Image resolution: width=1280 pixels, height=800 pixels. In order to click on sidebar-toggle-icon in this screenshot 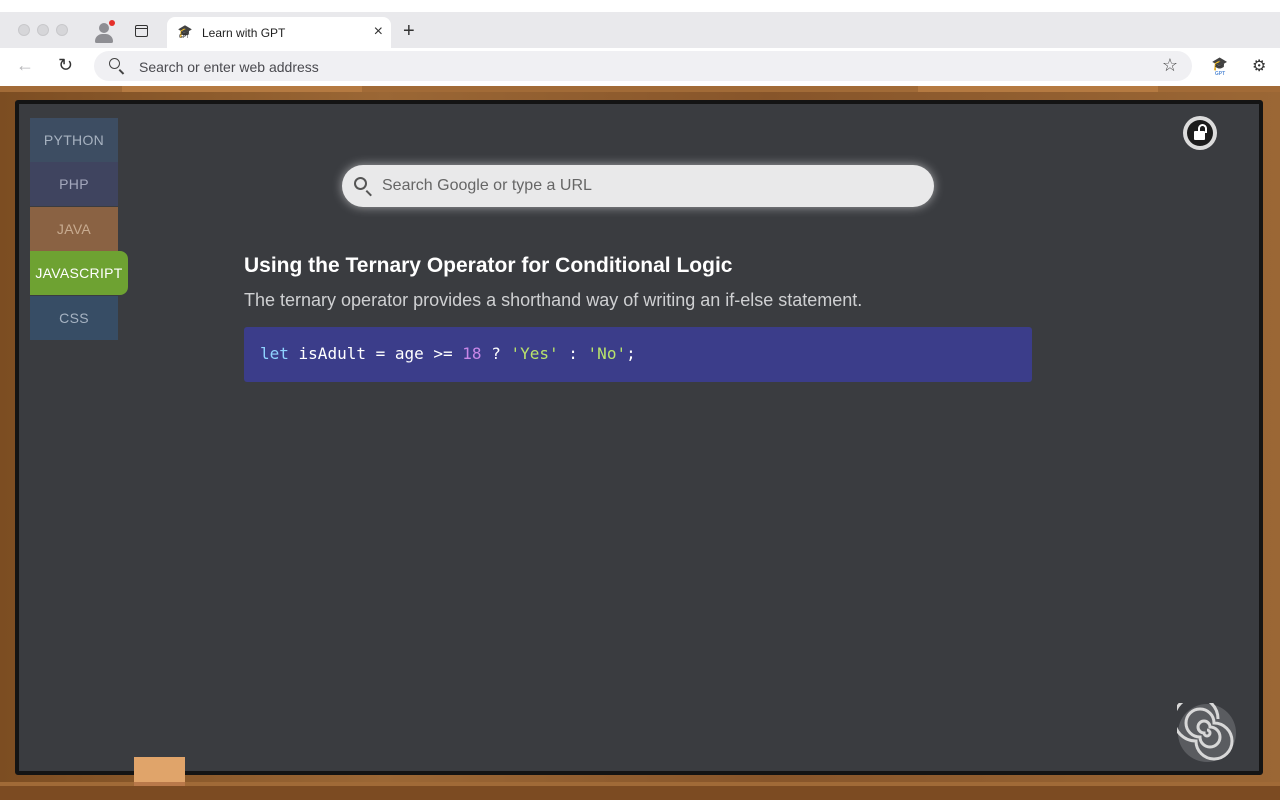, I will do `click(141, 31)`.